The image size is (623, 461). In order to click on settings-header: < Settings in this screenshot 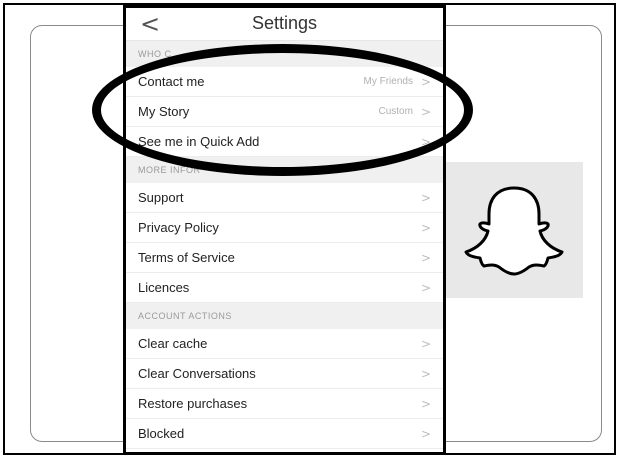, I will do `click(284, 24)`.